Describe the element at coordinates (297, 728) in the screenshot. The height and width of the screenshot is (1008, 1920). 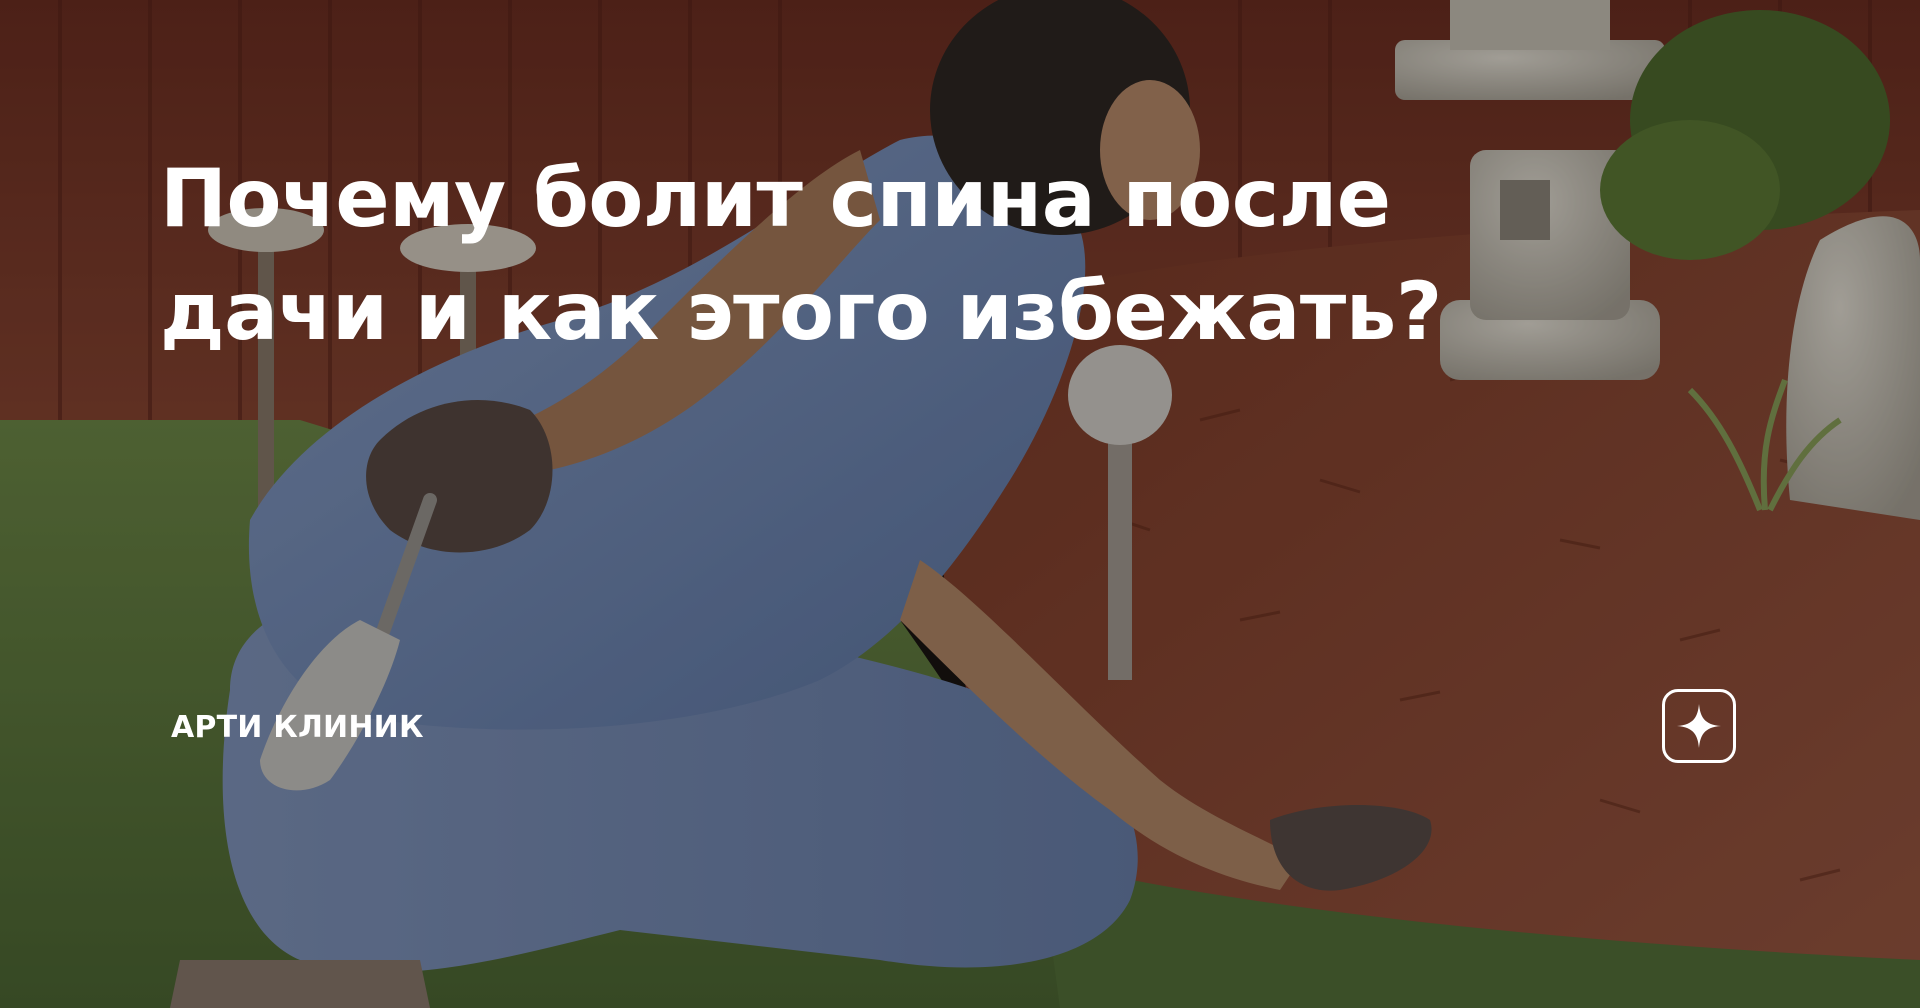
I see `channel-name-link: АРТИ КЛИНИК` at that location.